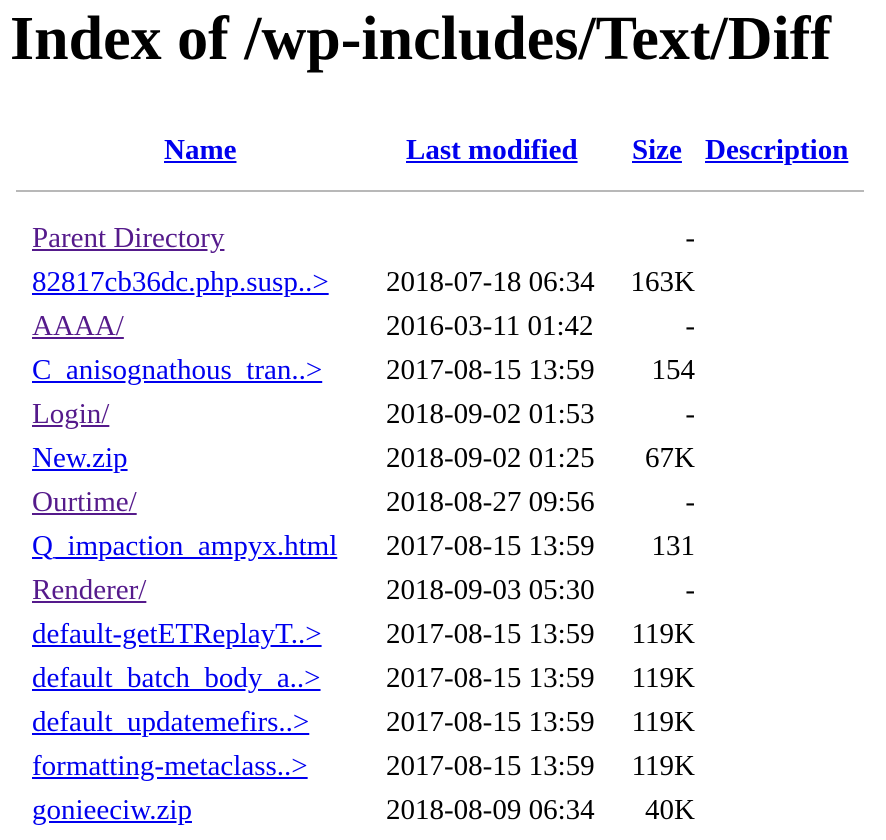  What do you see at coordinates (490, 590) in the screenshot?
I see `last-modified-cell: 2018-09-03 05:30` at bounding box center [490, 590].